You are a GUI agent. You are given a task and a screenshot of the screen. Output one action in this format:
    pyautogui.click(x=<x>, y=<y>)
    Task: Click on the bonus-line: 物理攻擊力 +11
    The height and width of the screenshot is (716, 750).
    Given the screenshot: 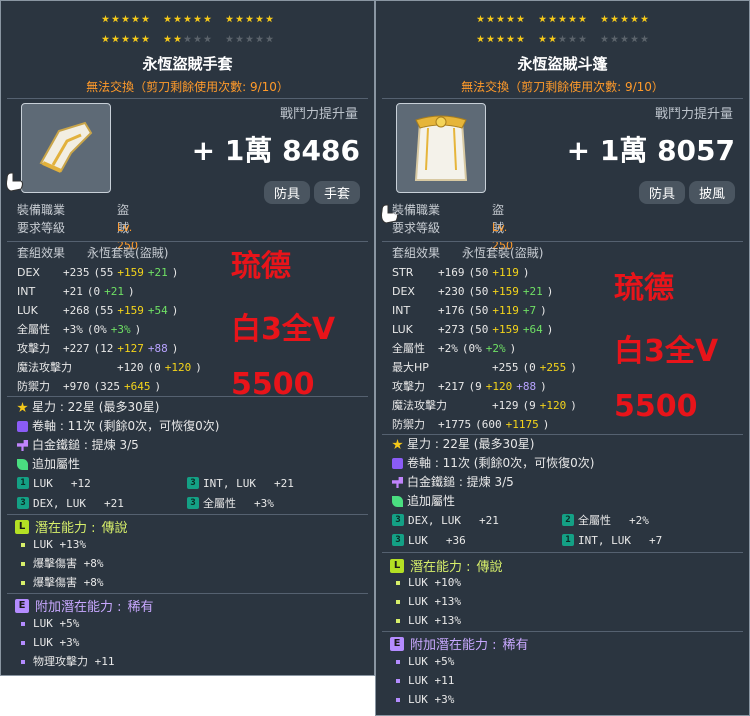 What is the action you would take?
    pyautogui.click(x=74, y=661)
    